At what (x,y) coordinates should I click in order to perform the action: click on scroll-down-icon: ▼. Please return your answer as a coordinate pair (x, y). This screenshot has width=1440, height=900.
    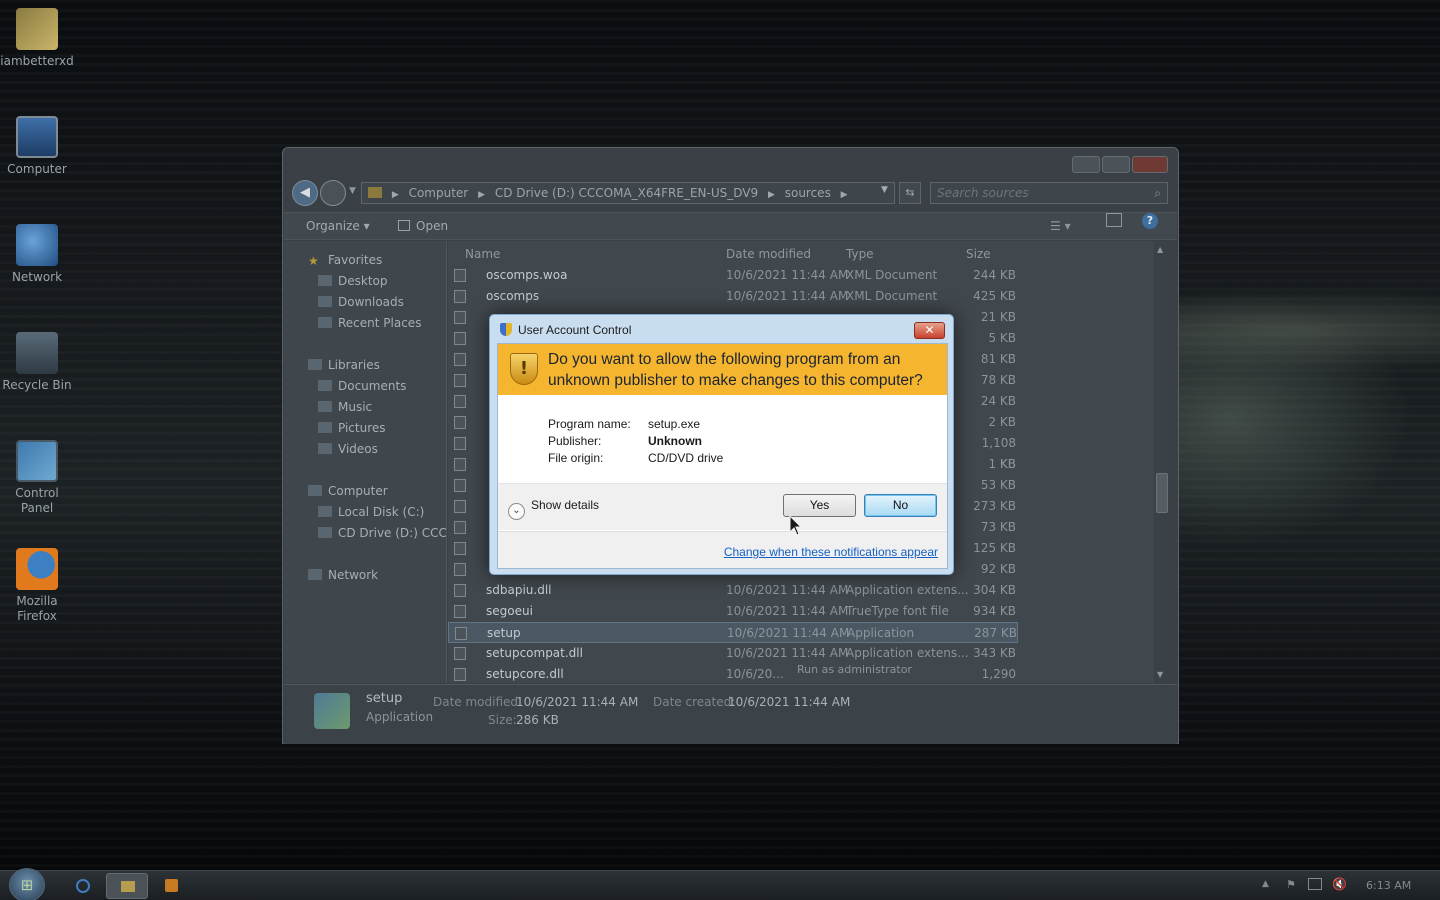
    Looking at the image, I should click on (1160, 674).